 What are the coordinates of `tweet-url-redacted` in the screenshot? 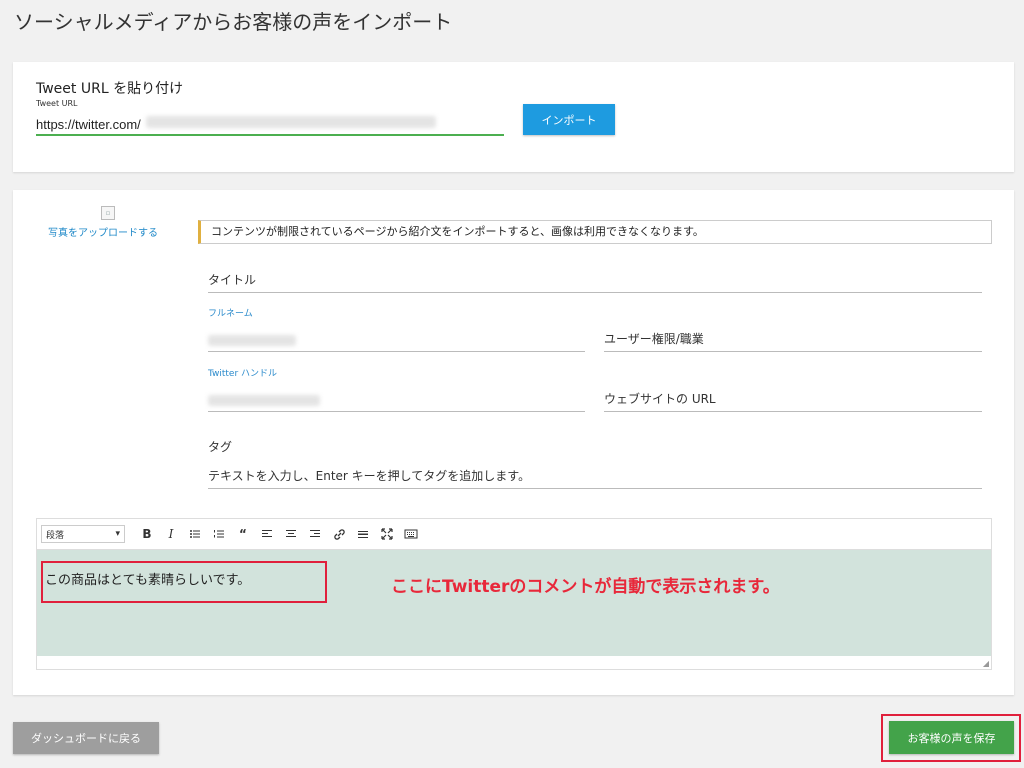 It's located at (291, 122).